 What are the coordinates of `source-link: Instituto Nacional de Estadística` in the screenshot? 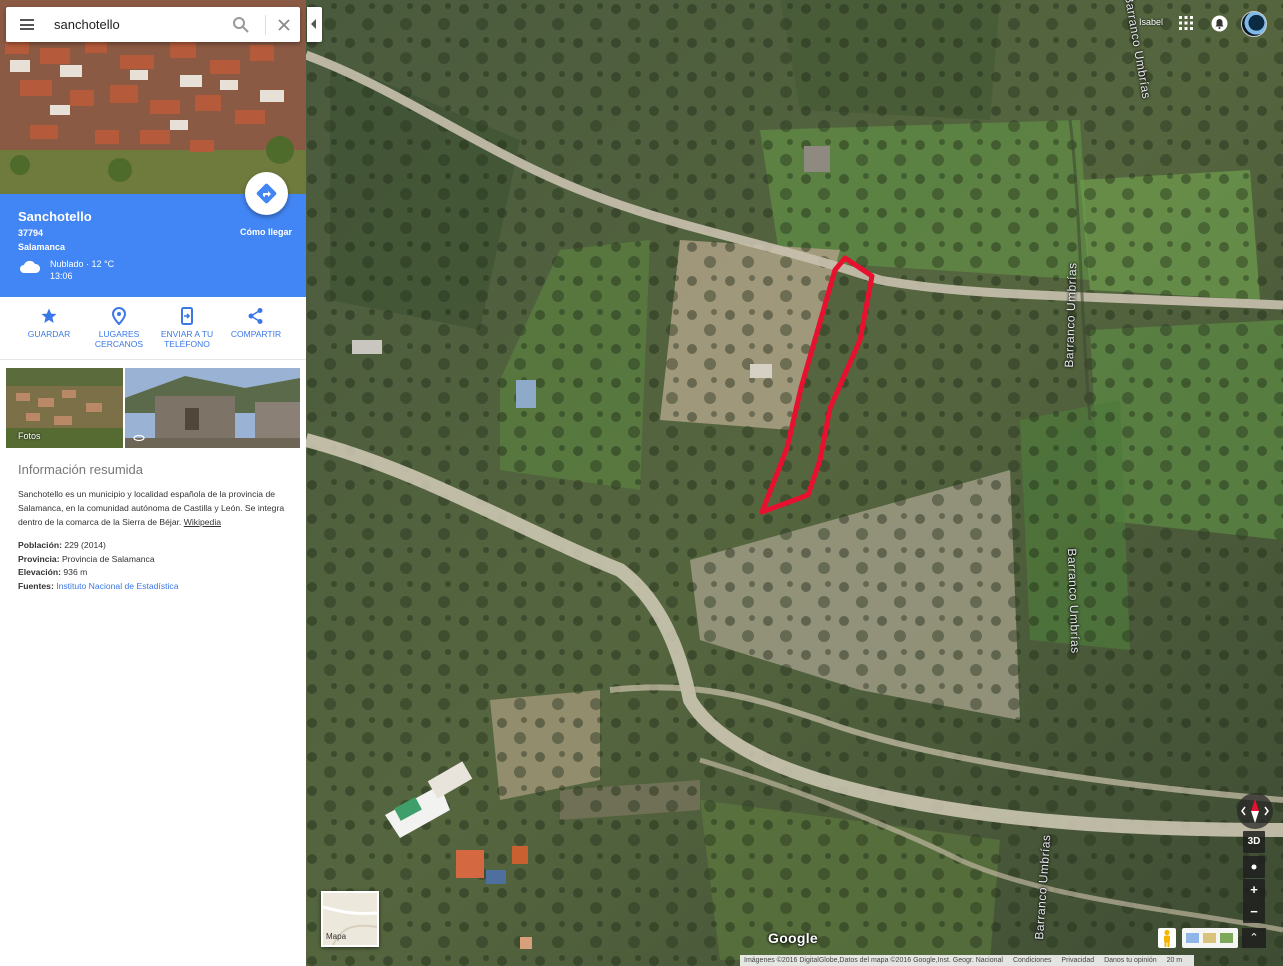 It's located at (117, 586).